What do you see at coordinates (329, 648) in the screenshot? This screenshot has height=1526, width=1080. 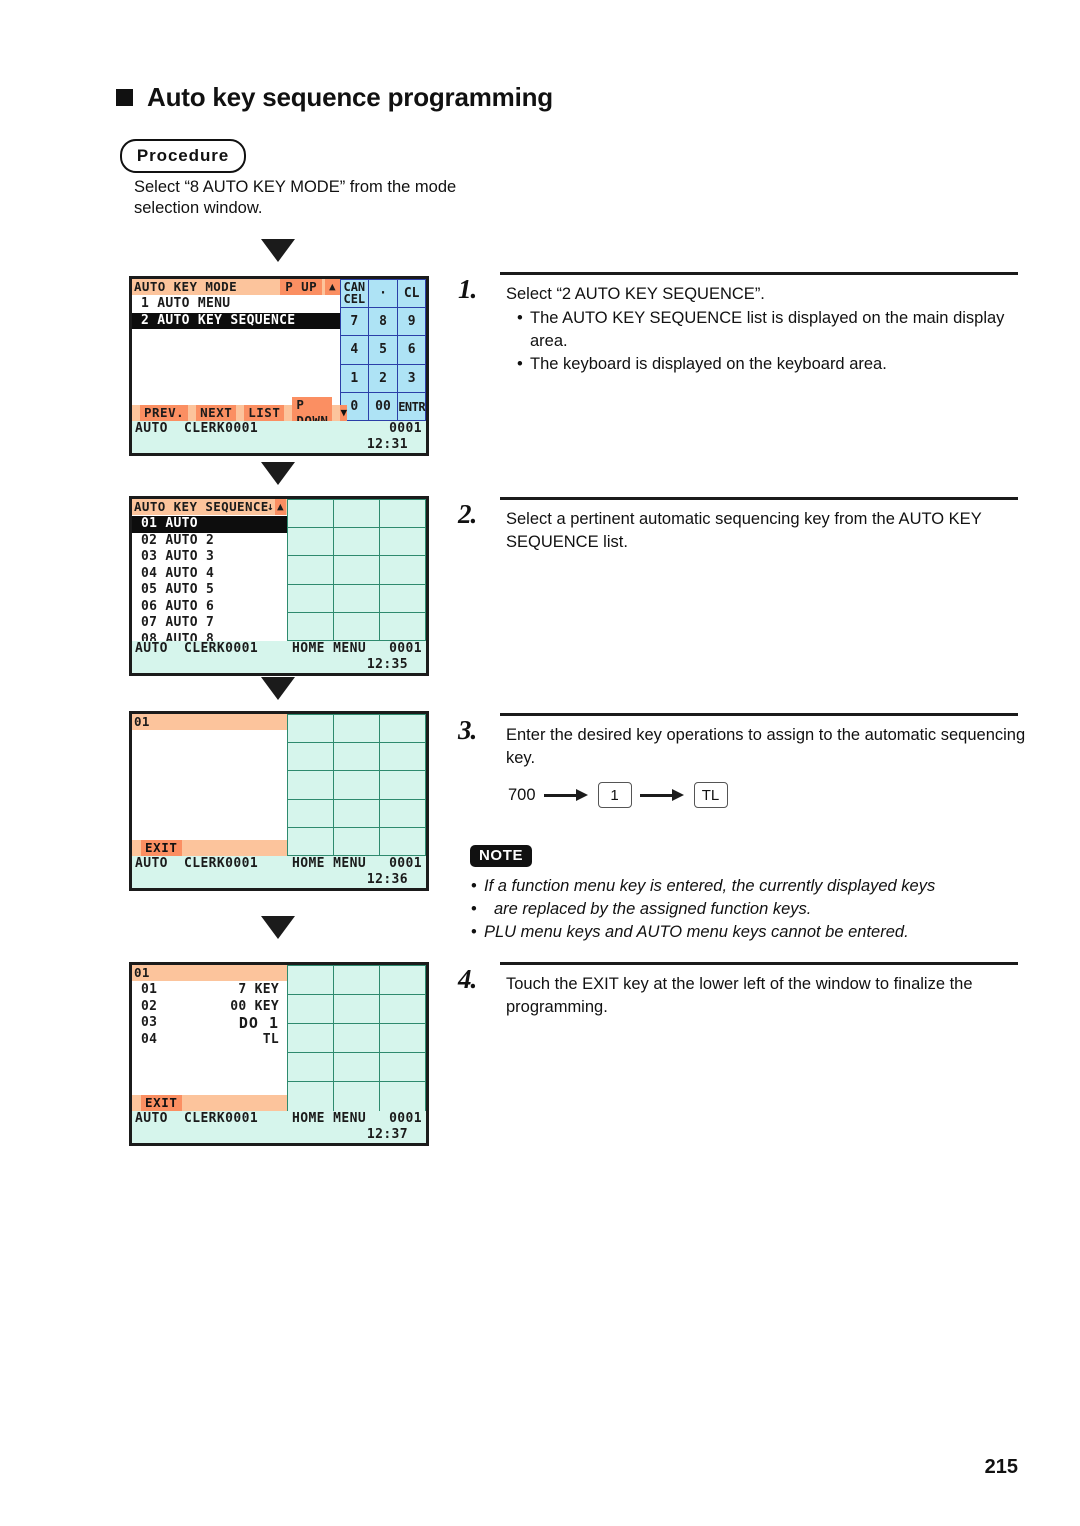 I see `status-menu: HOME MENU` at bounding box center [329, 648].